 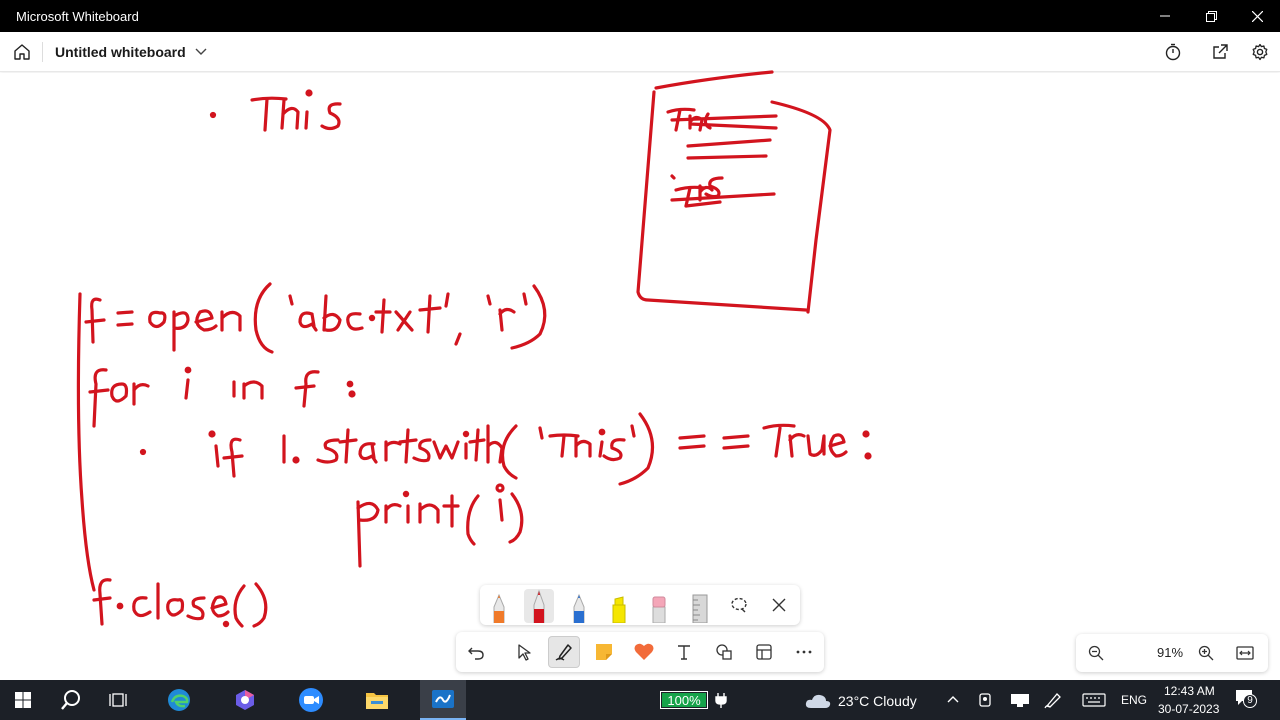 What do you see at coordinates (579, 606) in the screenshot?
I see `blue-pen-icon` at bounding box center [579, 606].